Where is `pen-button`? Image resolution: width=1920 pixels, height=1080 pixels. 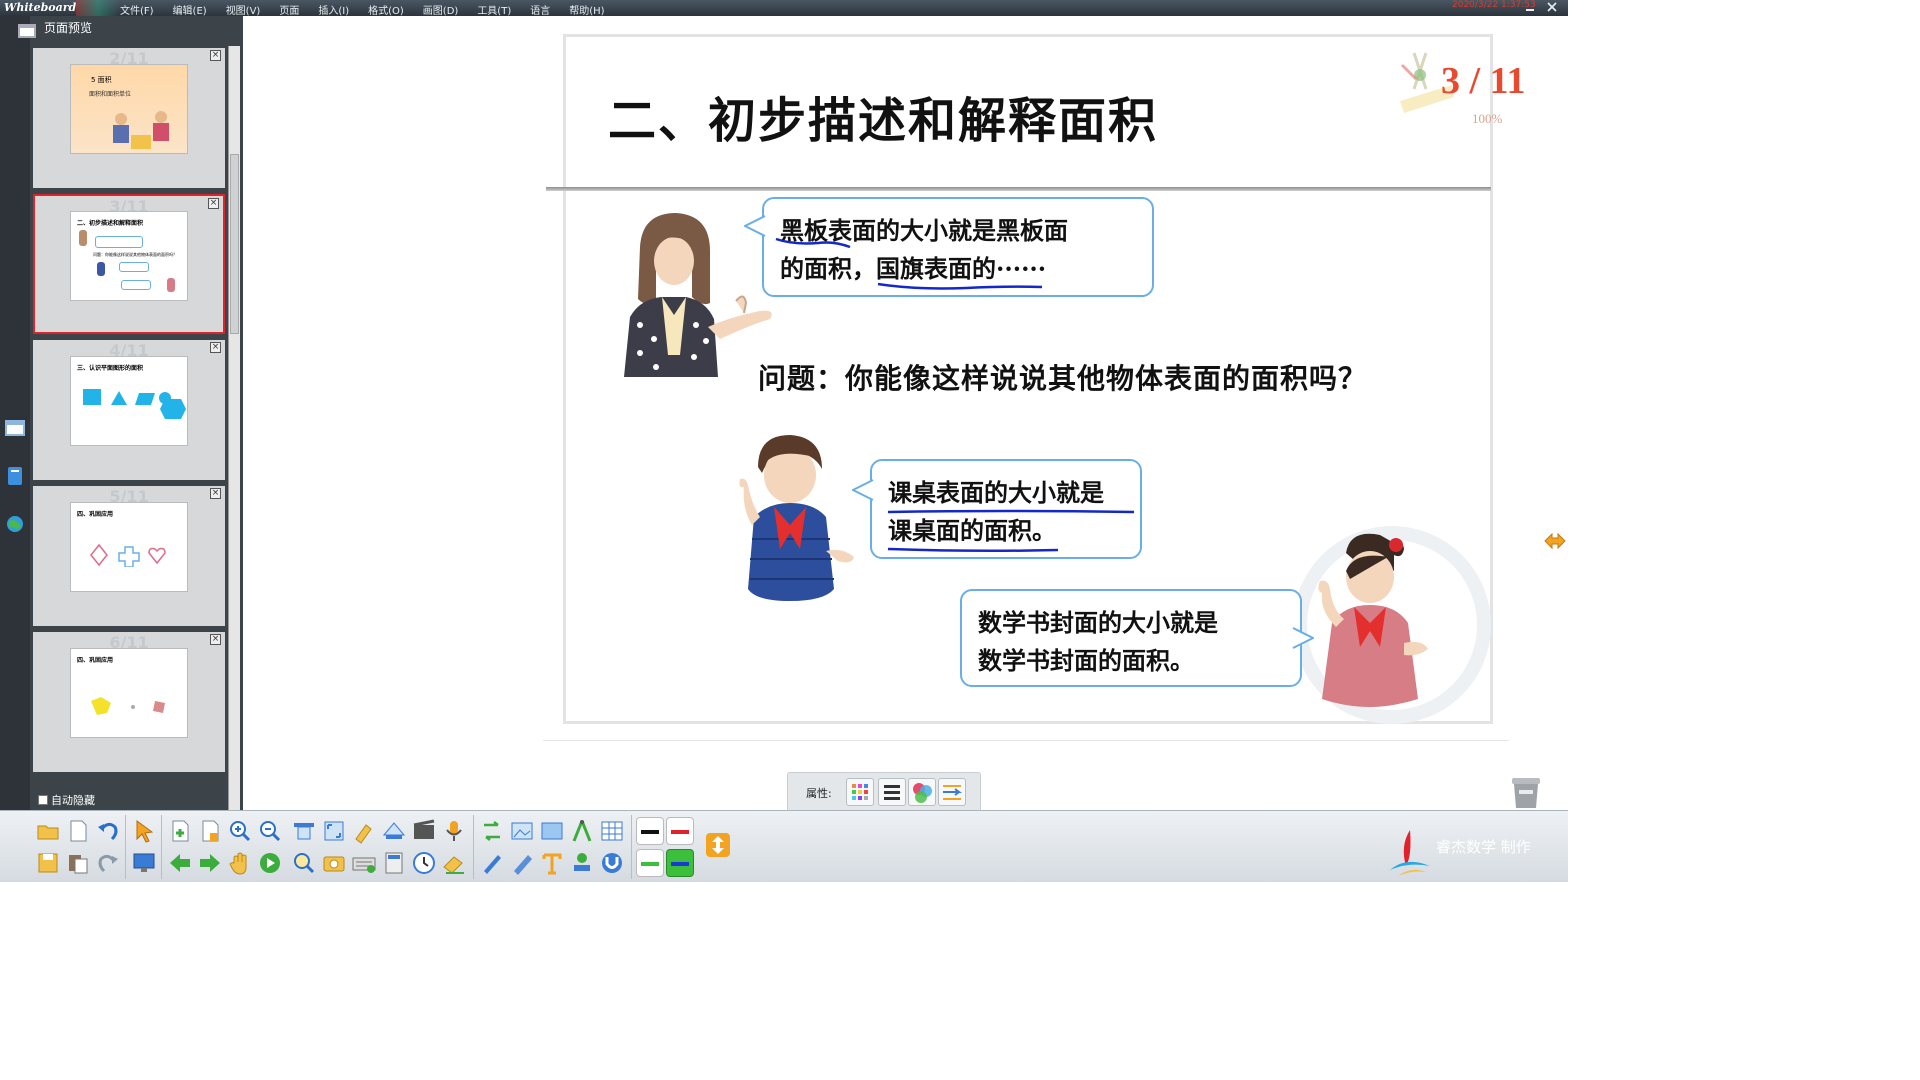
pen-button is located at coordinates (492, 863).